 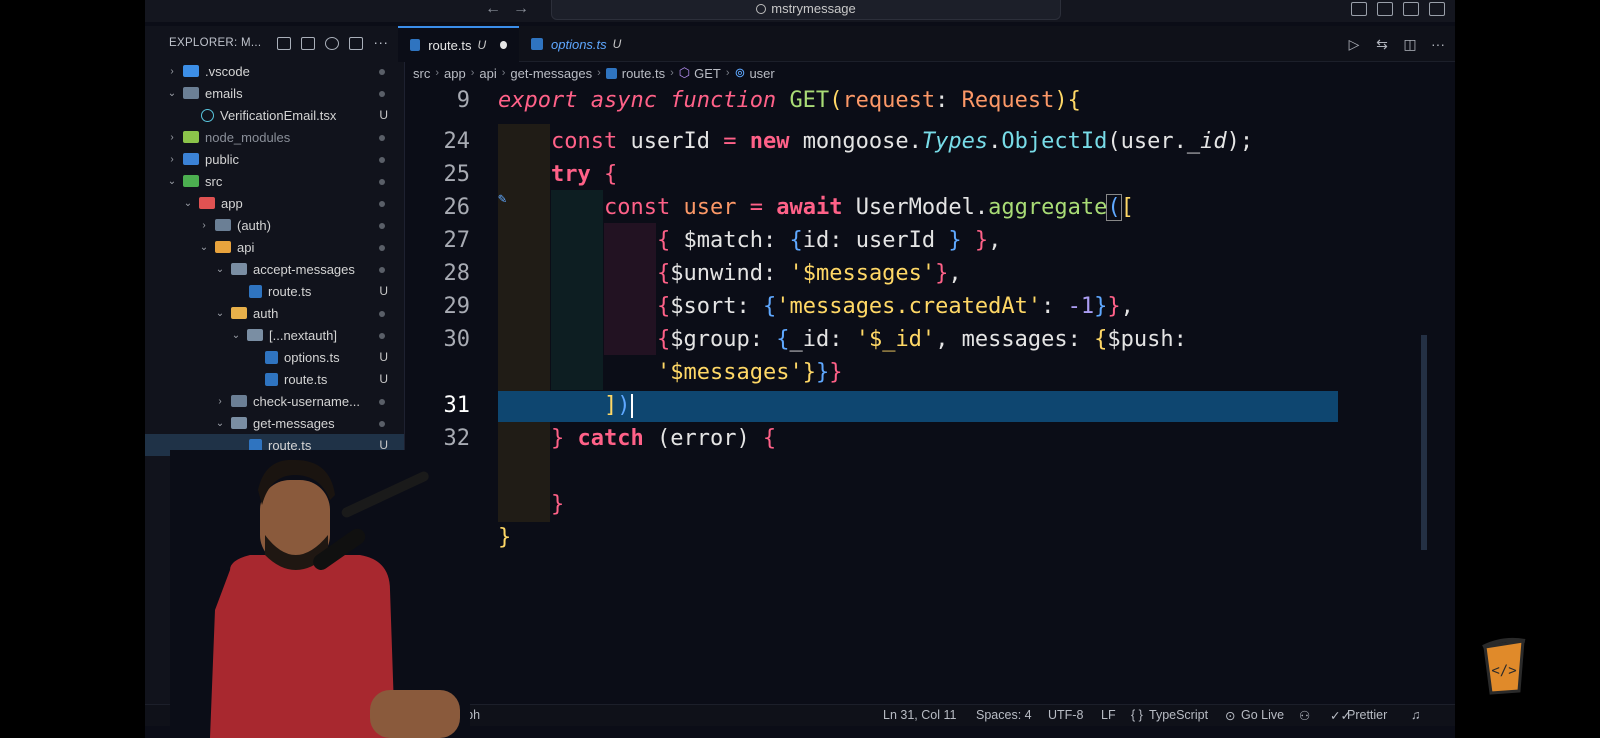 I want to click on code-line-30: {$group: {_id: '$_id', messages: {$push:, so click(x=922, y=339).